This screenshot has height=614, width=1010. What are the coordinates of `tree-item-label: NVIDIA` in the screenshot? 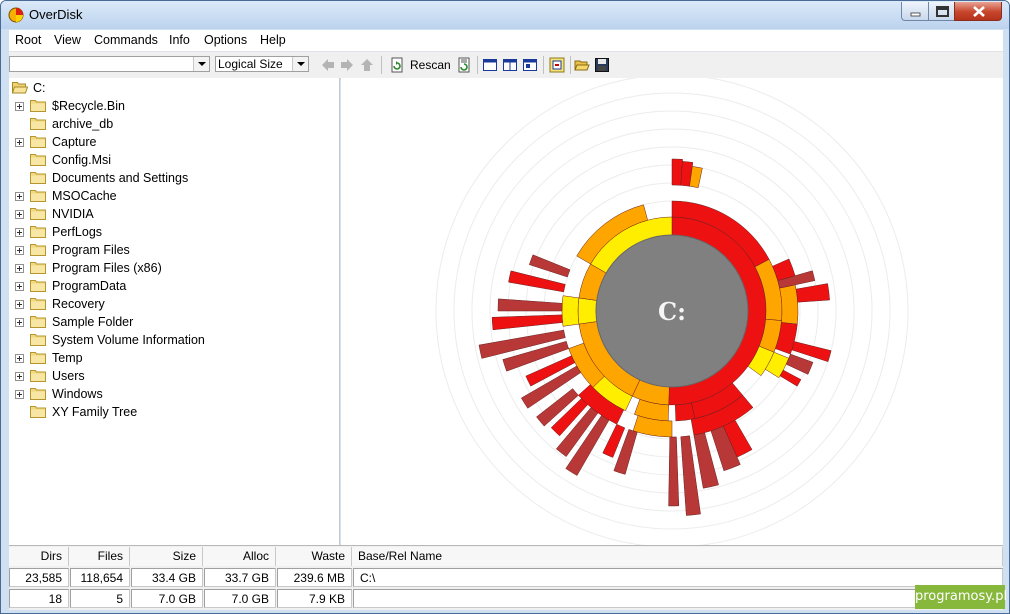 It's located at (73, 214).